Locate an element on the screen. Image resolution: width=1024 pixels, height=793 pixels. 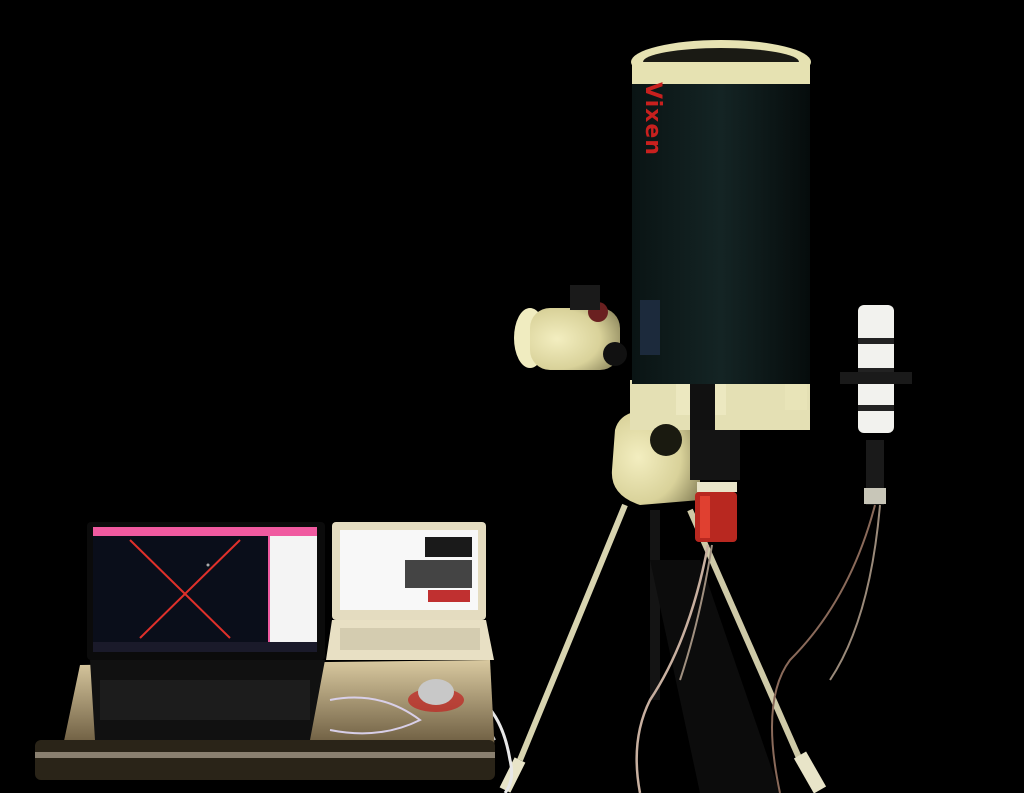
laptop-left is located at coordinates (206, 631).